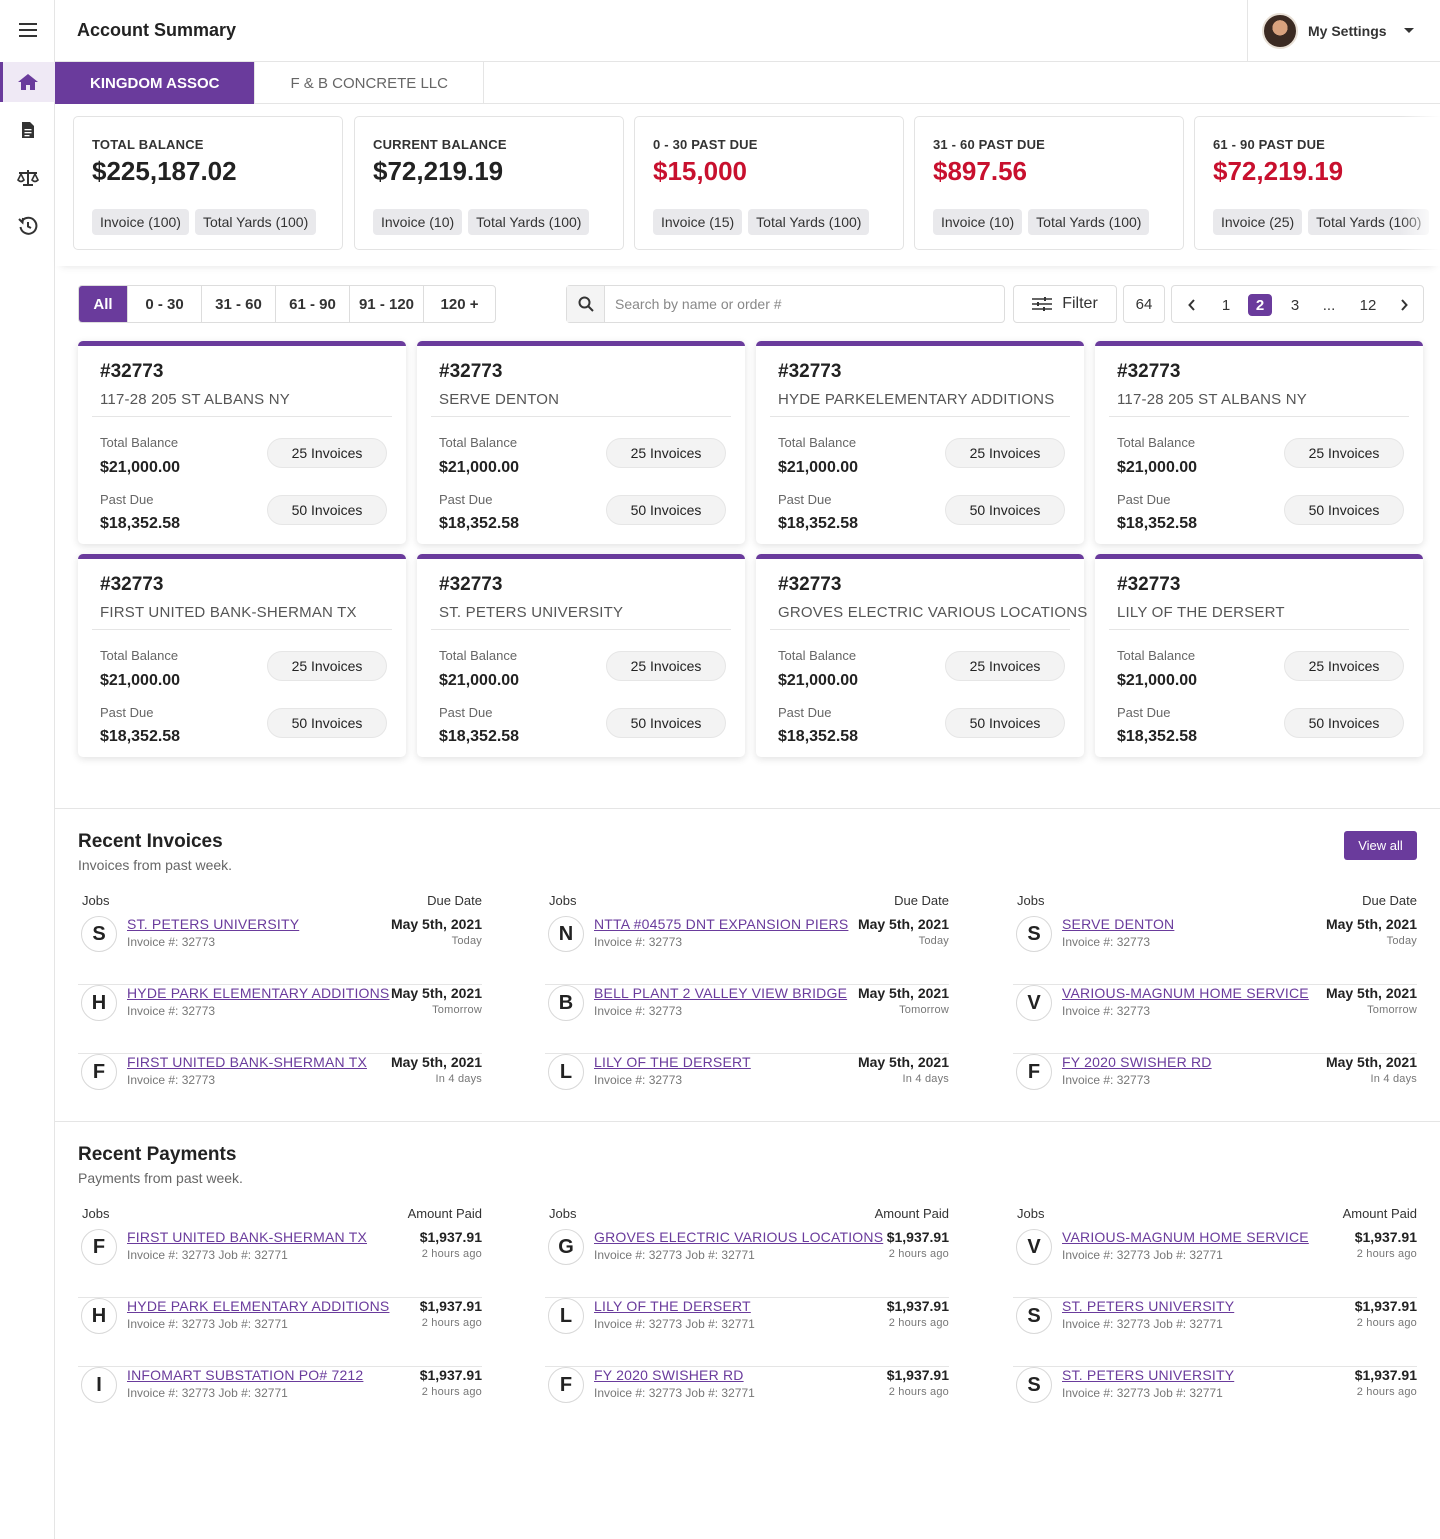 The height and width of the screenshot is (1539, 1440). What do you see at coordinates (140, 222) in the screenshot?
I see `invoice-chip: Invoice (100)` at bounding box center [140, 222].